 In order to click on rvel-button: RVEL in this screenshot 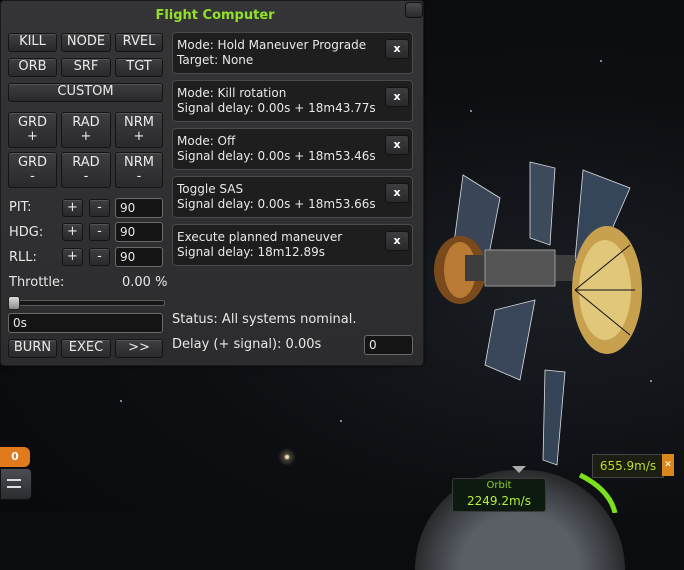, I will do `click(139, 42)`.